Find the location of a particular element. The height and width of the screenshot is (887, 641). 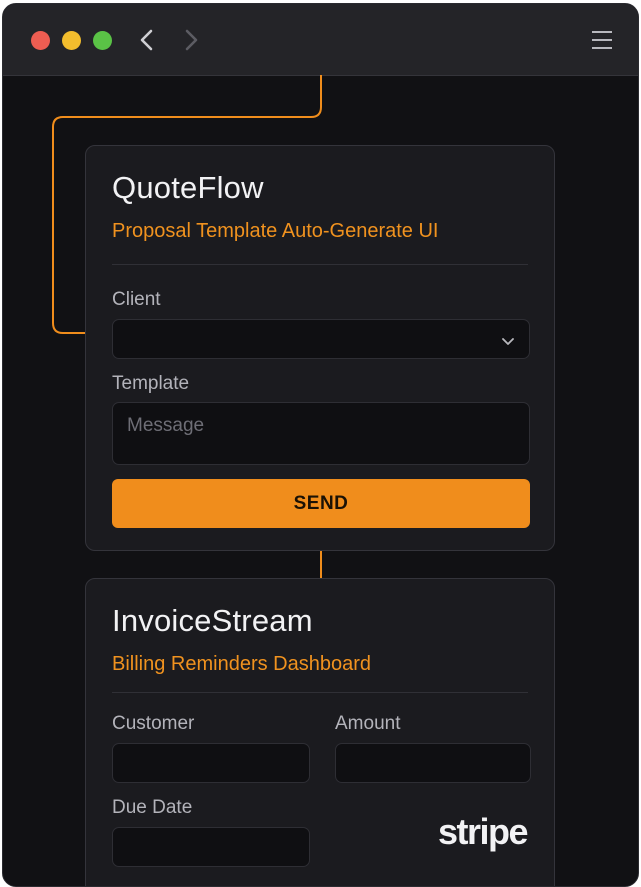

due-date-input is located at coordinates (211, 847).